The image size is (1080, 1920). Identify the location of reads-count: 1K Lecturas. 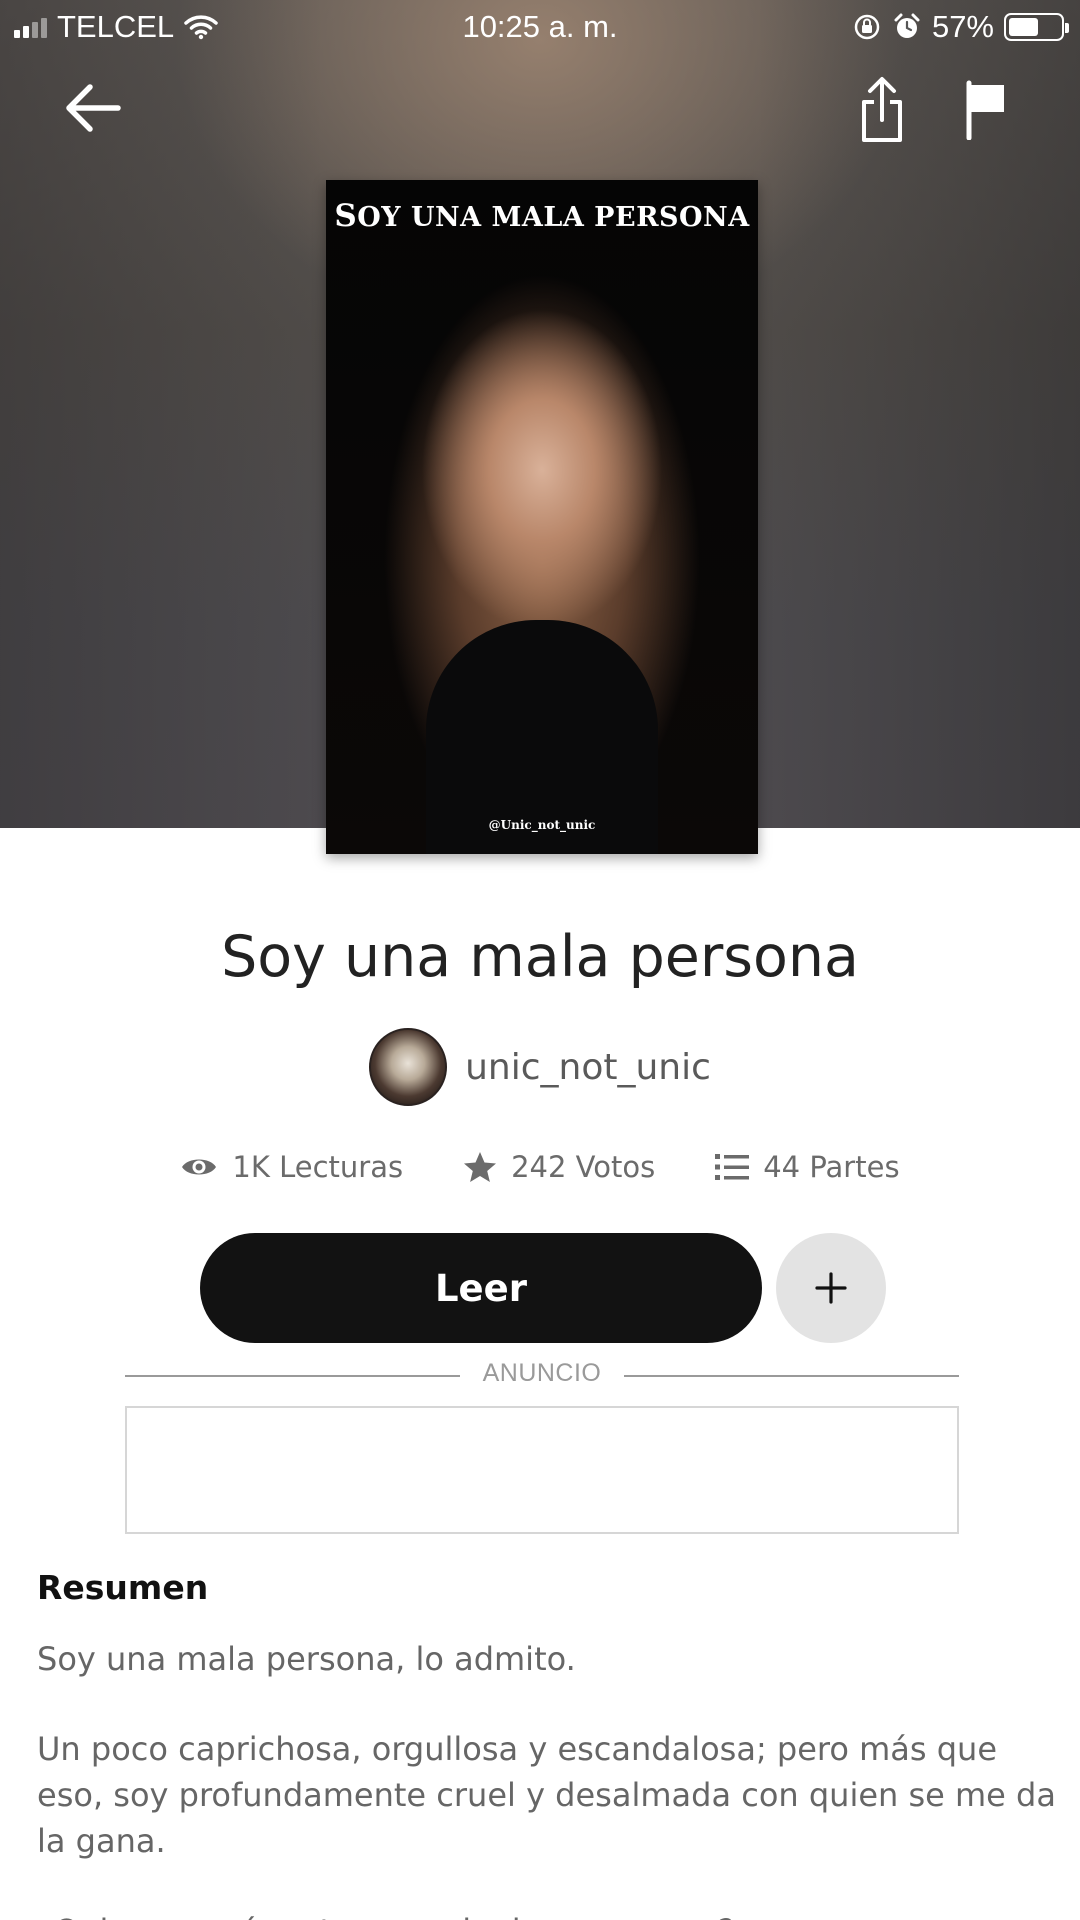
(318, 1167).